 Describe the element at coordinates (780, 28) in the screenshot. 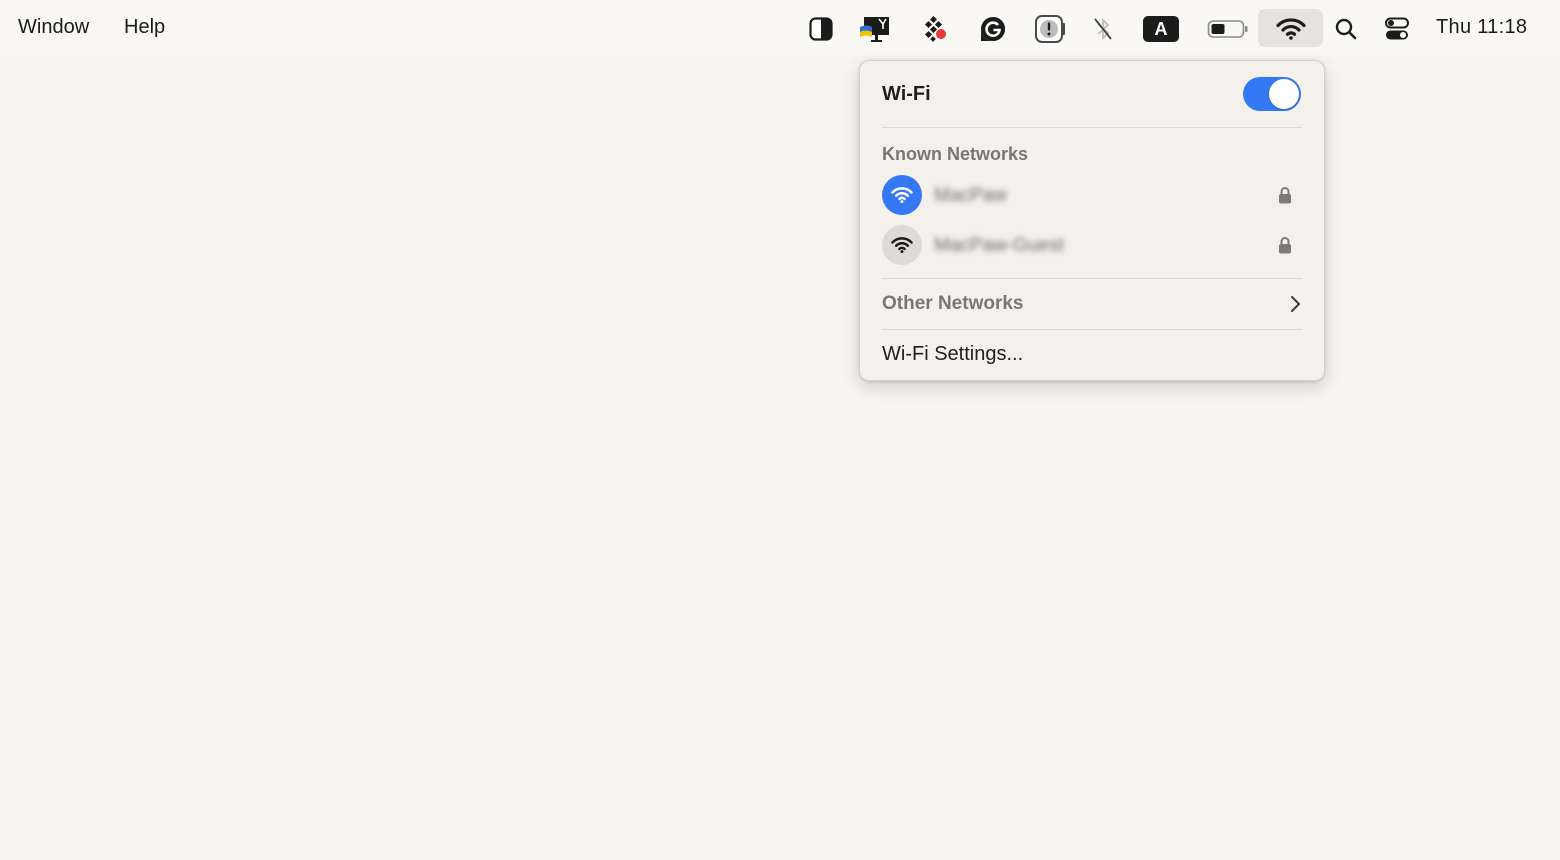

I see `menu-bar: Window Help A Thu 11:18` at that location.